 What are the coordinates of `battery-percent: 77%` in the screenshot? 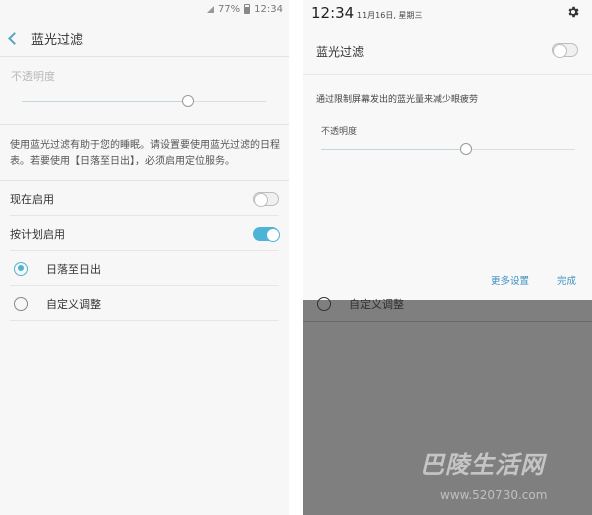 It's located at (229, 9).